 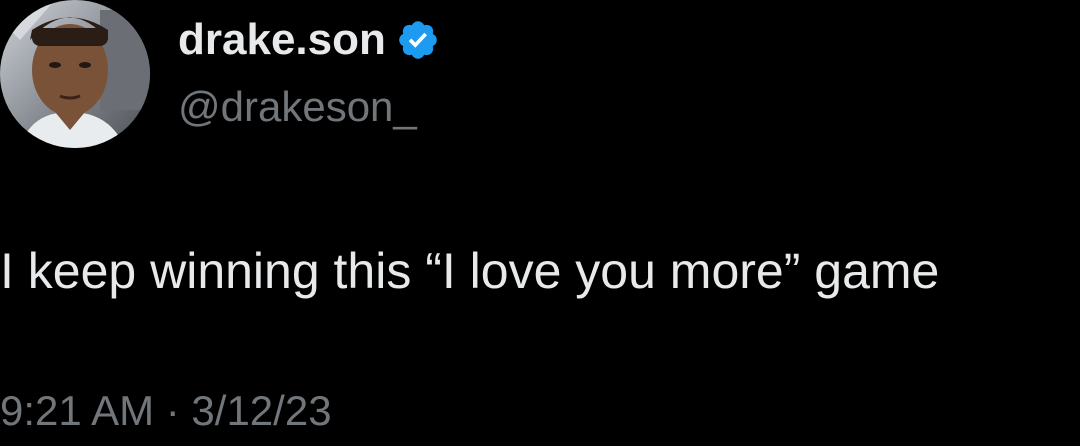 I want to click on timestamp: 9:21 AM · 3/12/23, so click(x=166, y=411).